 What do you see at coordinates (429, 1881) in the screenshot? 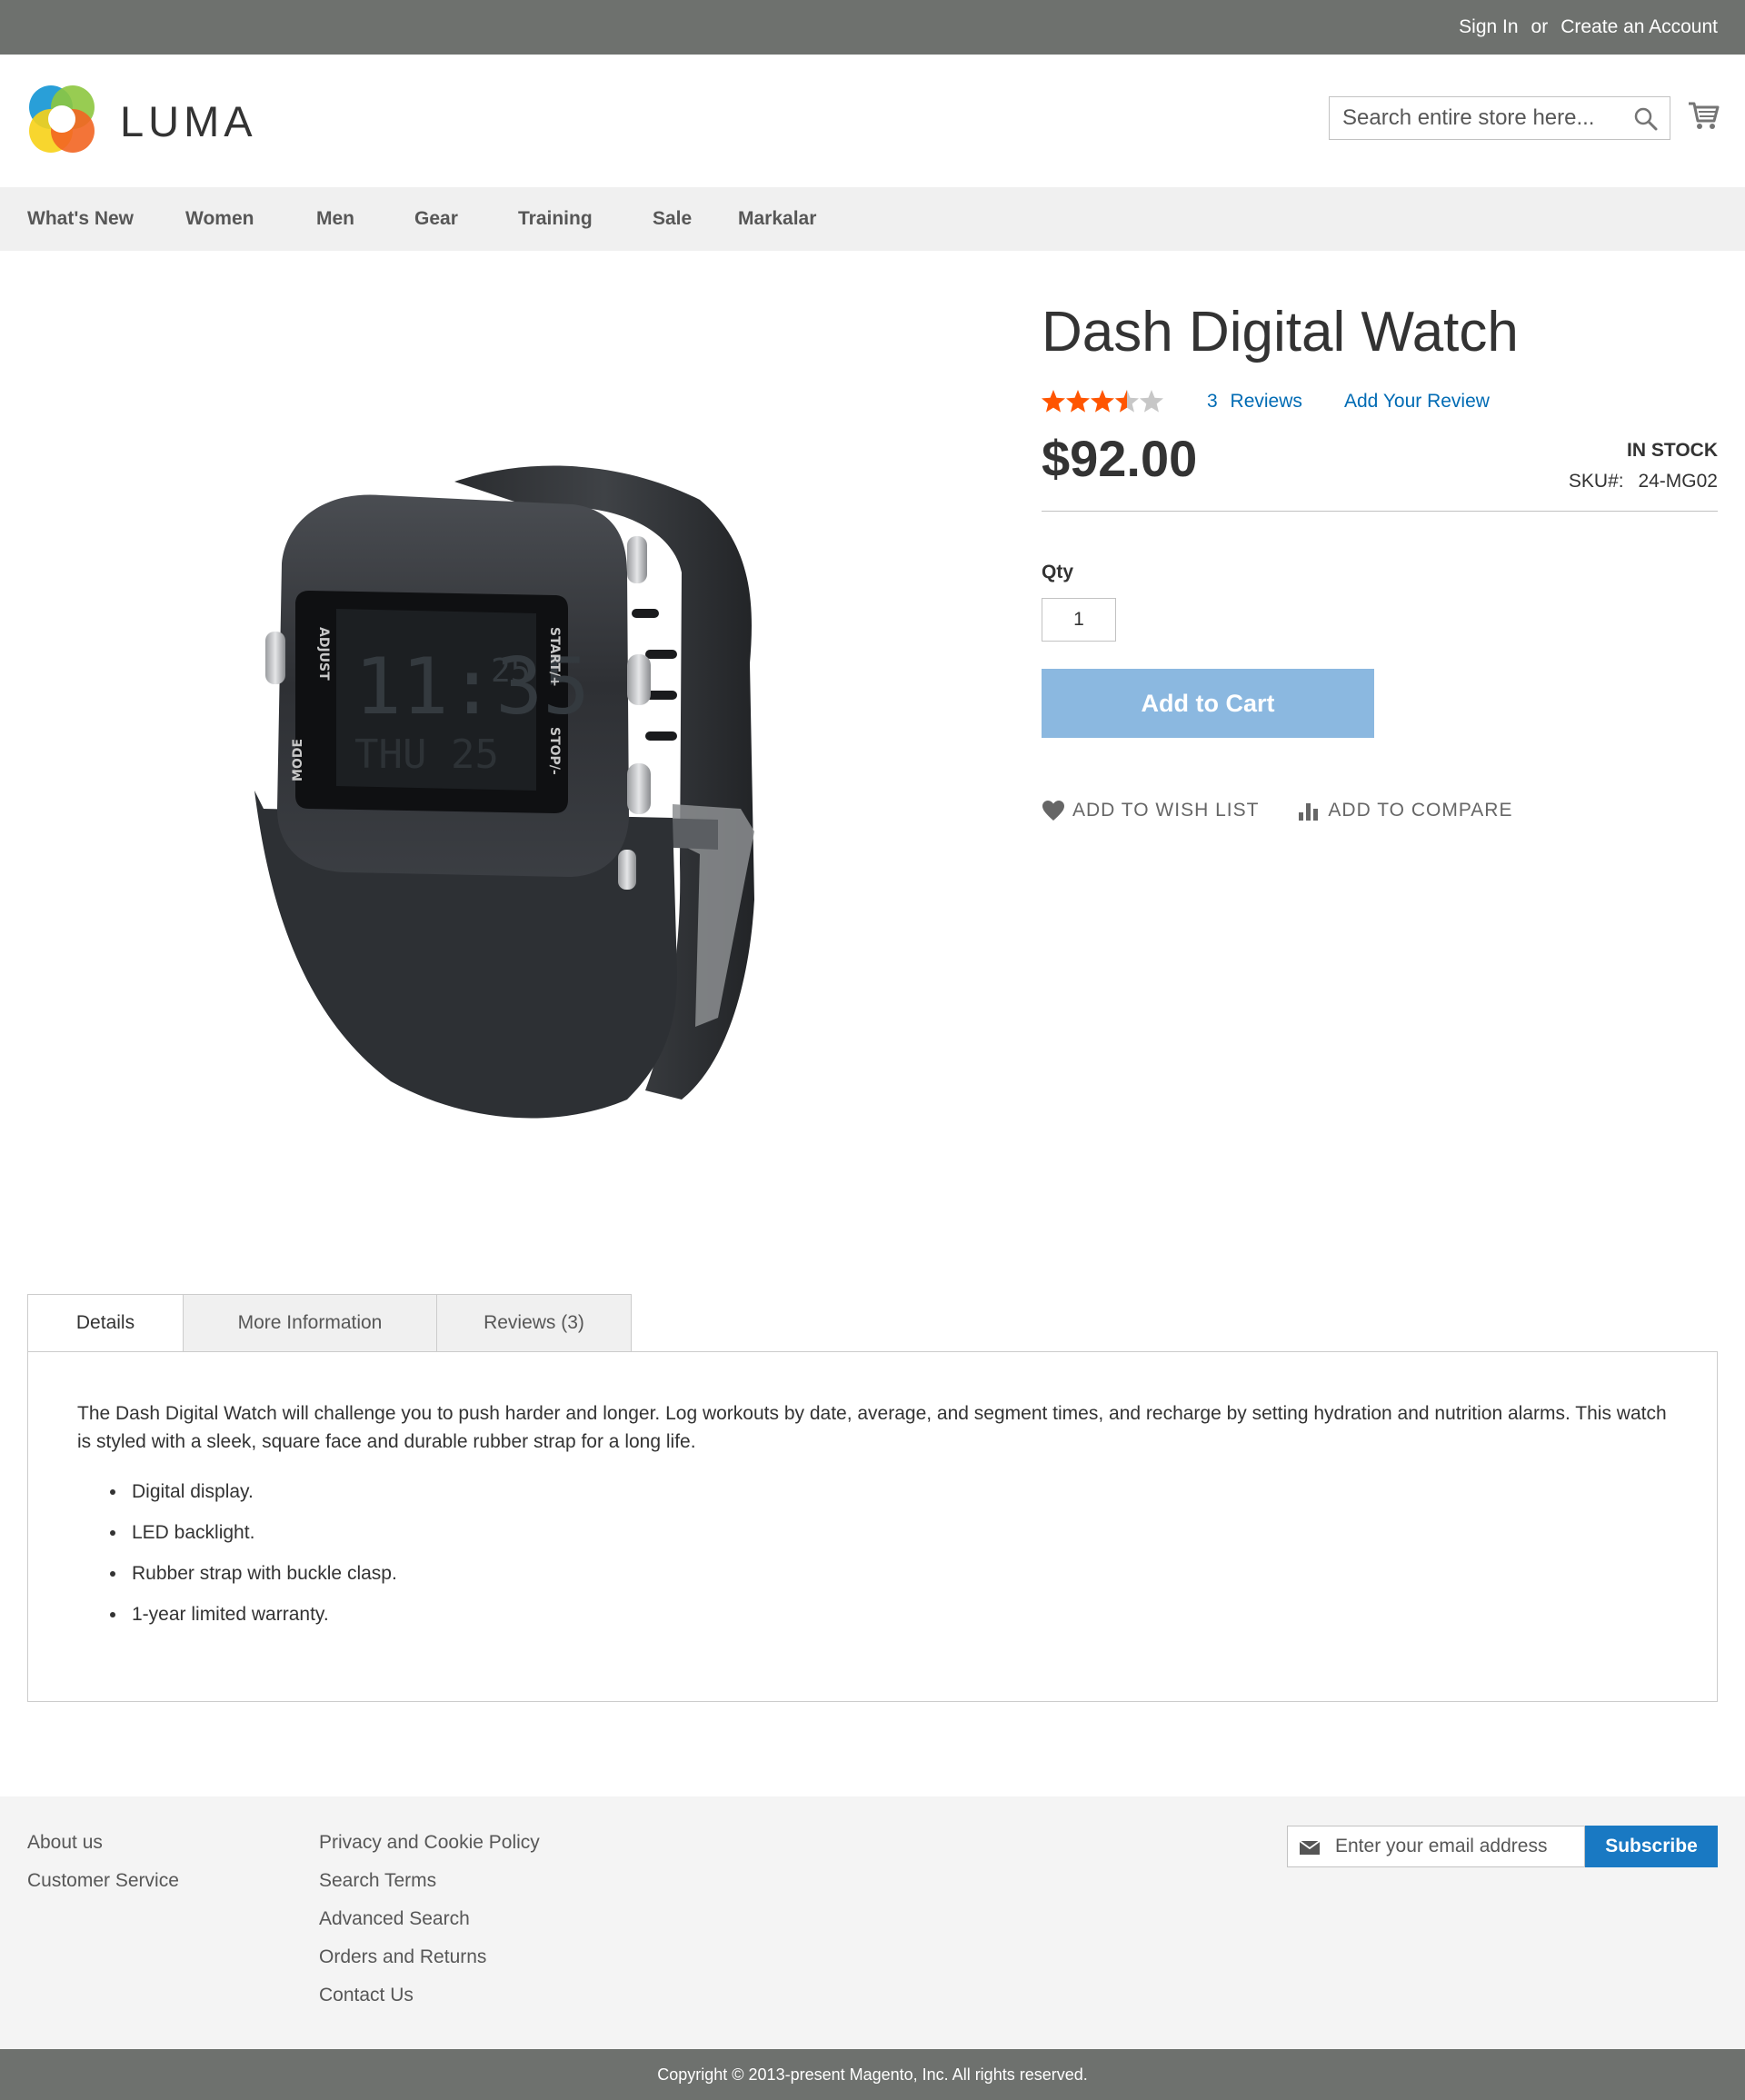
I see `footer-link-search-terms: Search Terms` at bounding box center [429, 1881].